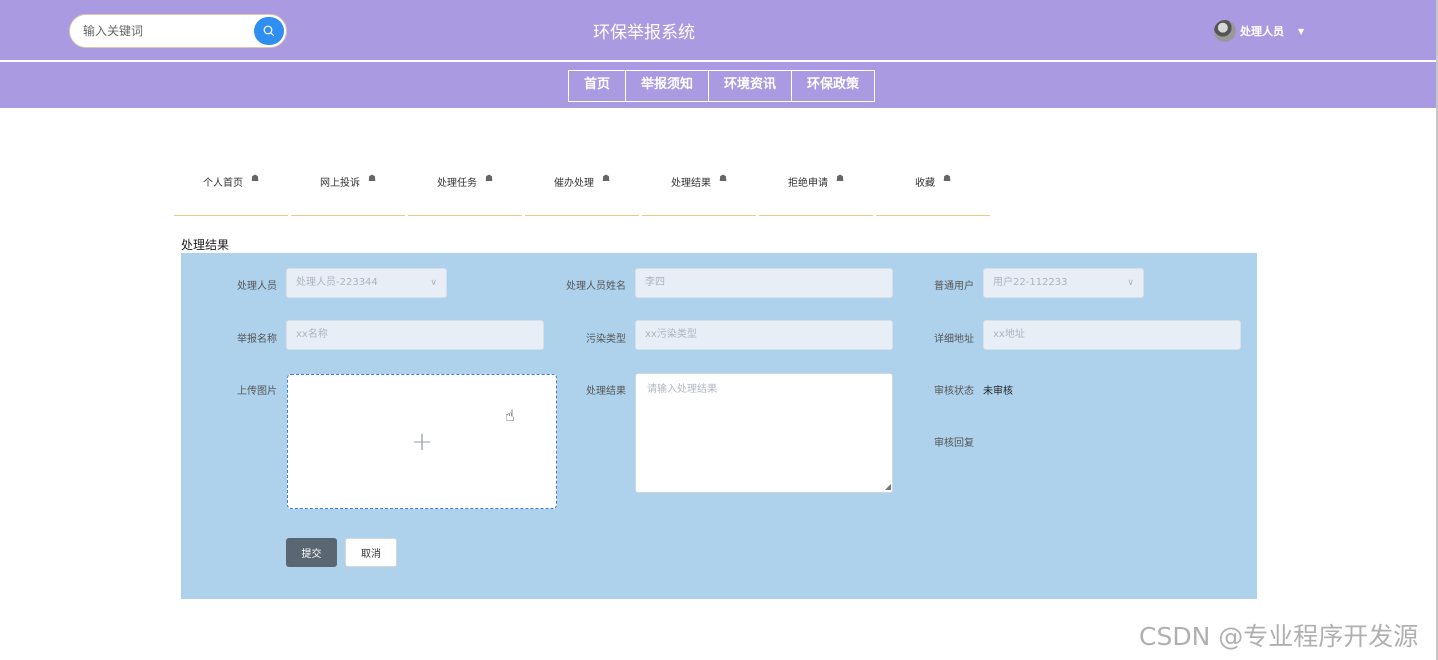 The width and height of the screenshot is (1438, 660). Describe the element at coordinates (924, 183) in the screenshot. I see `tab-label: 收藏` at that location.